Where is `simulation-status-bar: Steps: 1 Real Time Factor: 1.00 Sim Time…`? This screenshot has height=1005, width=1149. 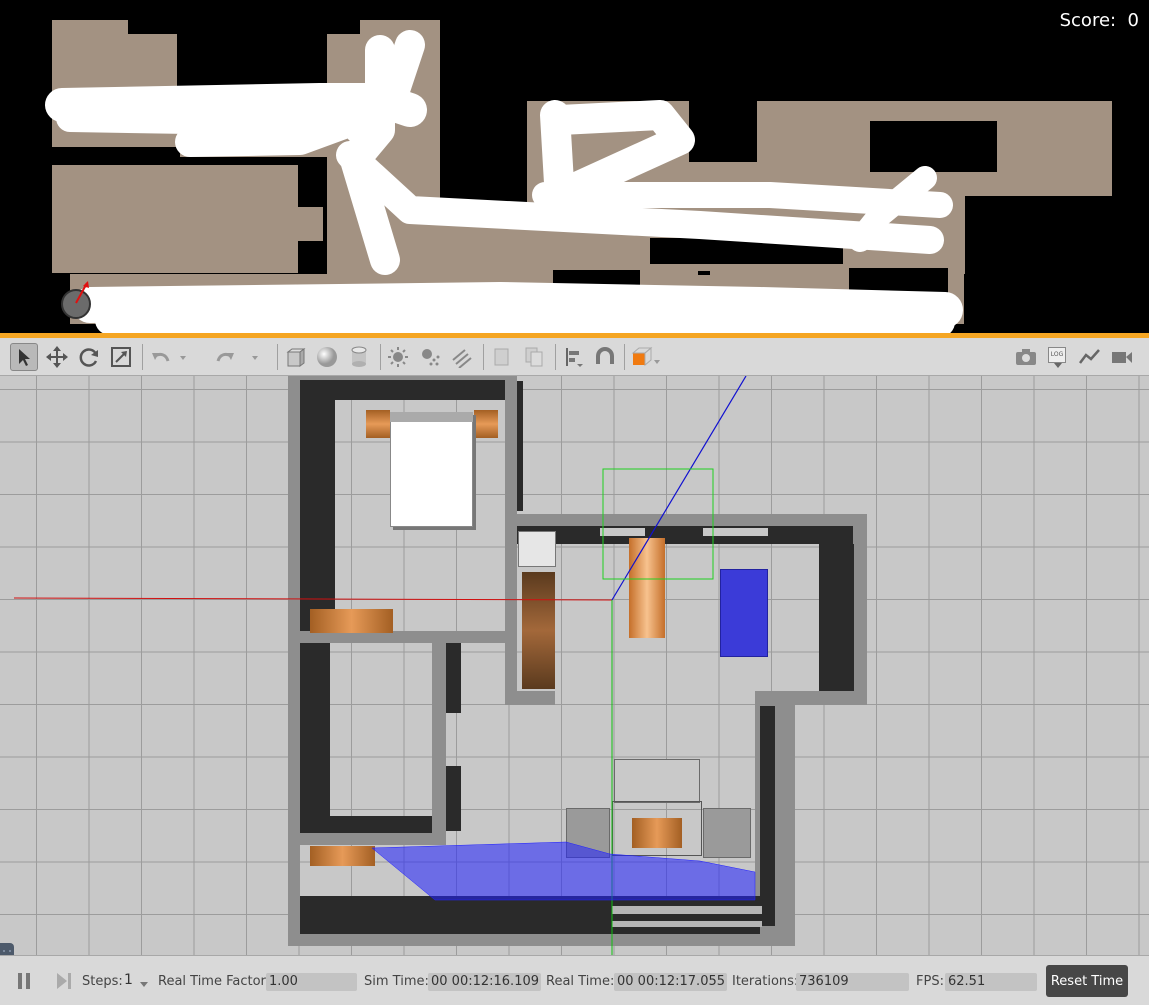 simulation-status-bar: Steps: 1 Real Time Factor: 1.00 Sim Time… is located at coordinates (574, 980).